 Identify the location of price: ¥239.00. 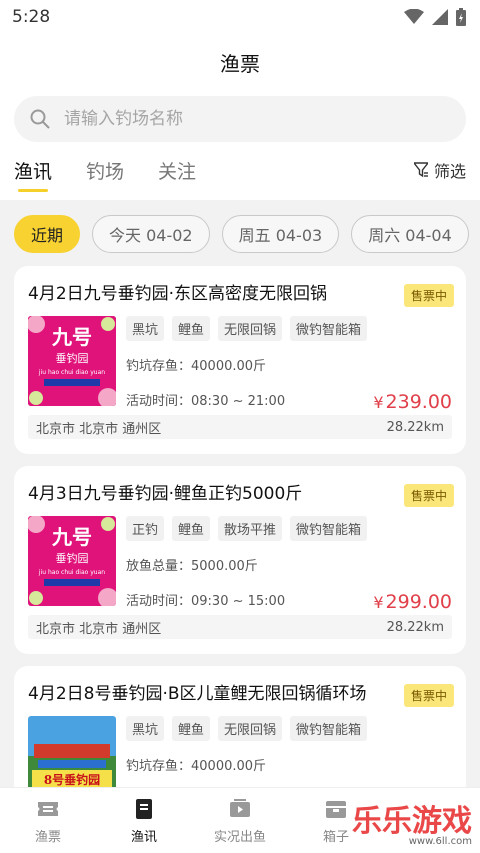
(412, 402).